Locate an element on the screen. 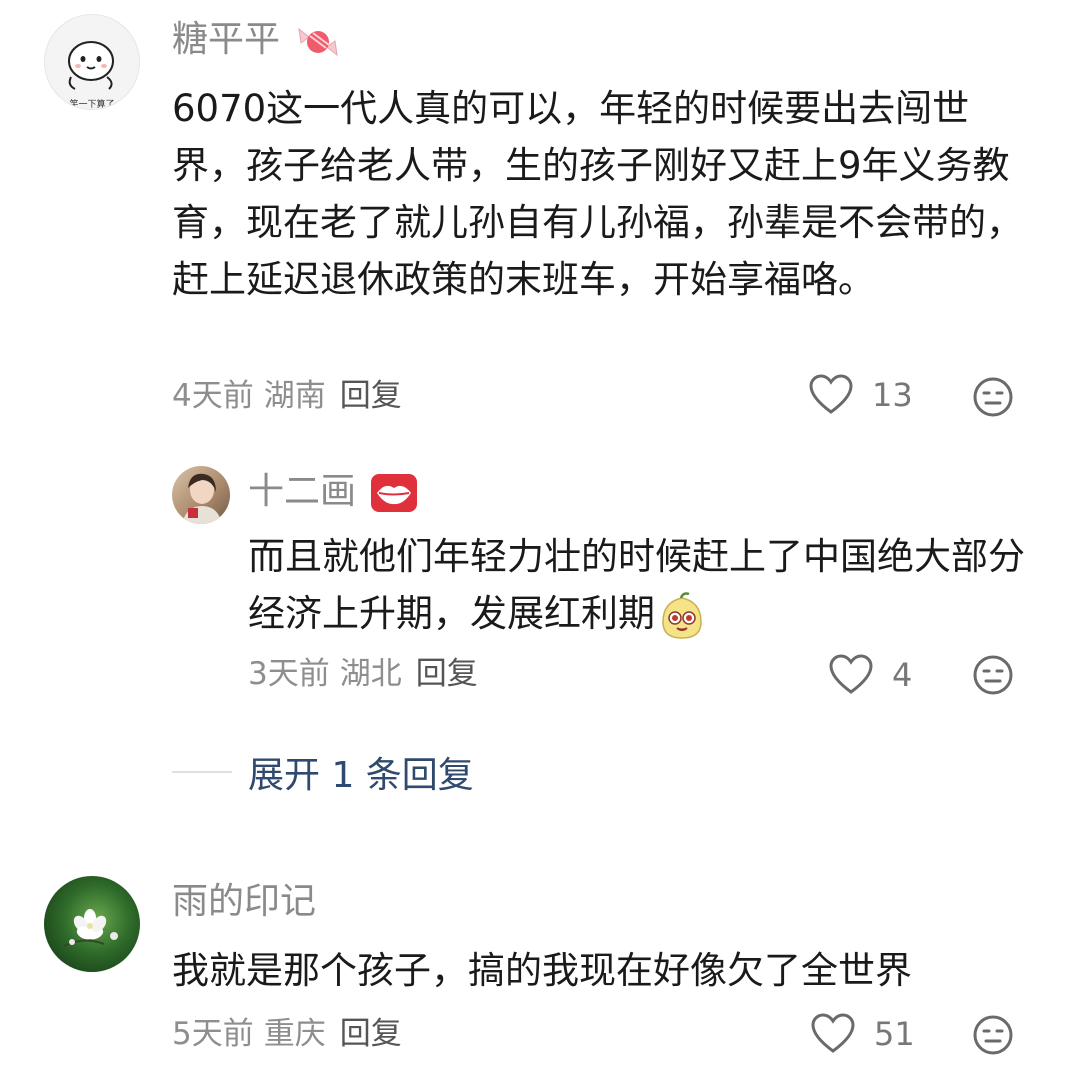 Image resolution: width=1079 pixels, height=1069 pixels. username: 雨的印记 is located at coordinates (244, 902).